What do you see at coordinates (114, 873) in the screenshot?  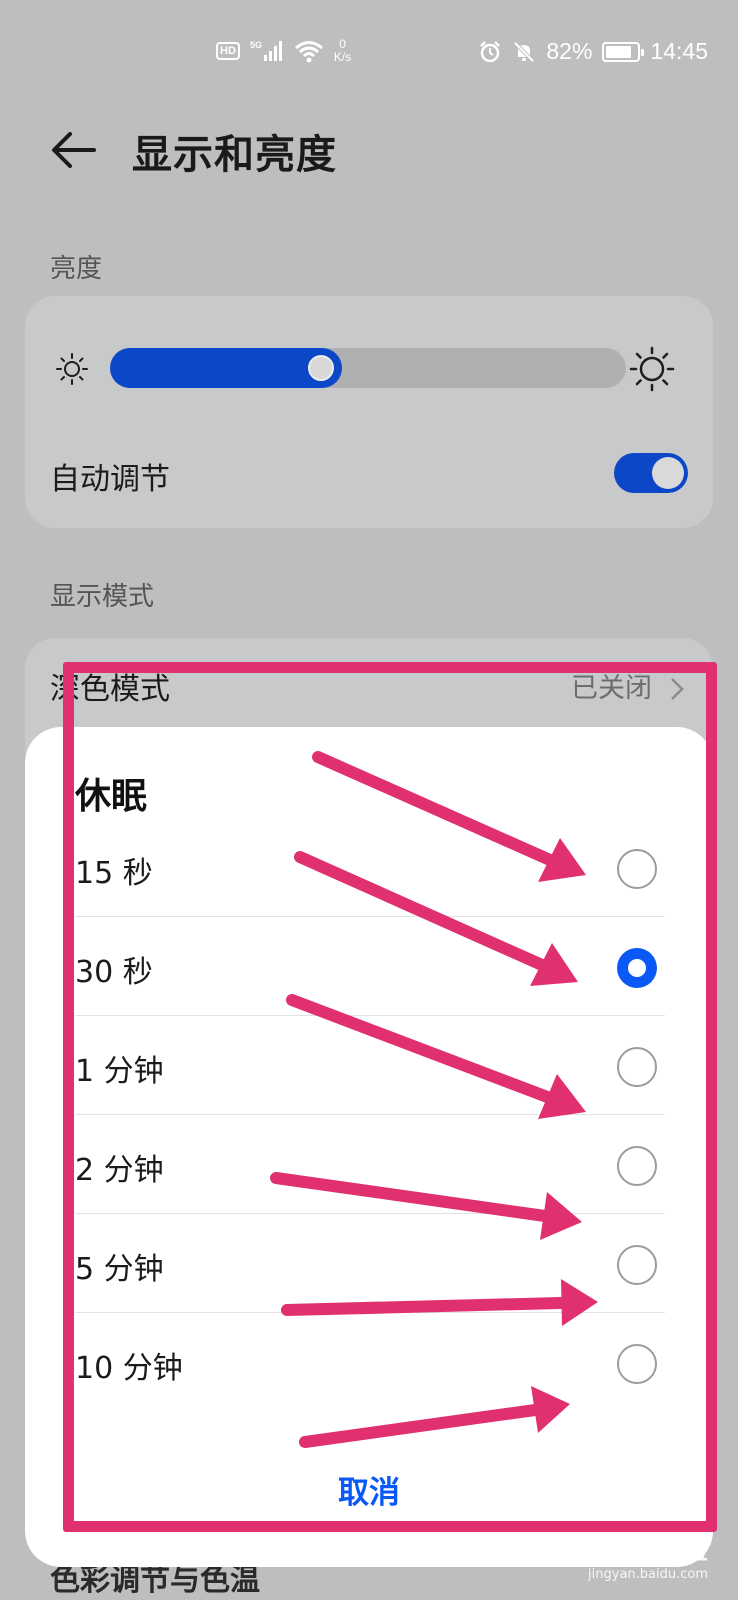 I see `option-label: 15 秒` at bounding box center [114, 873].